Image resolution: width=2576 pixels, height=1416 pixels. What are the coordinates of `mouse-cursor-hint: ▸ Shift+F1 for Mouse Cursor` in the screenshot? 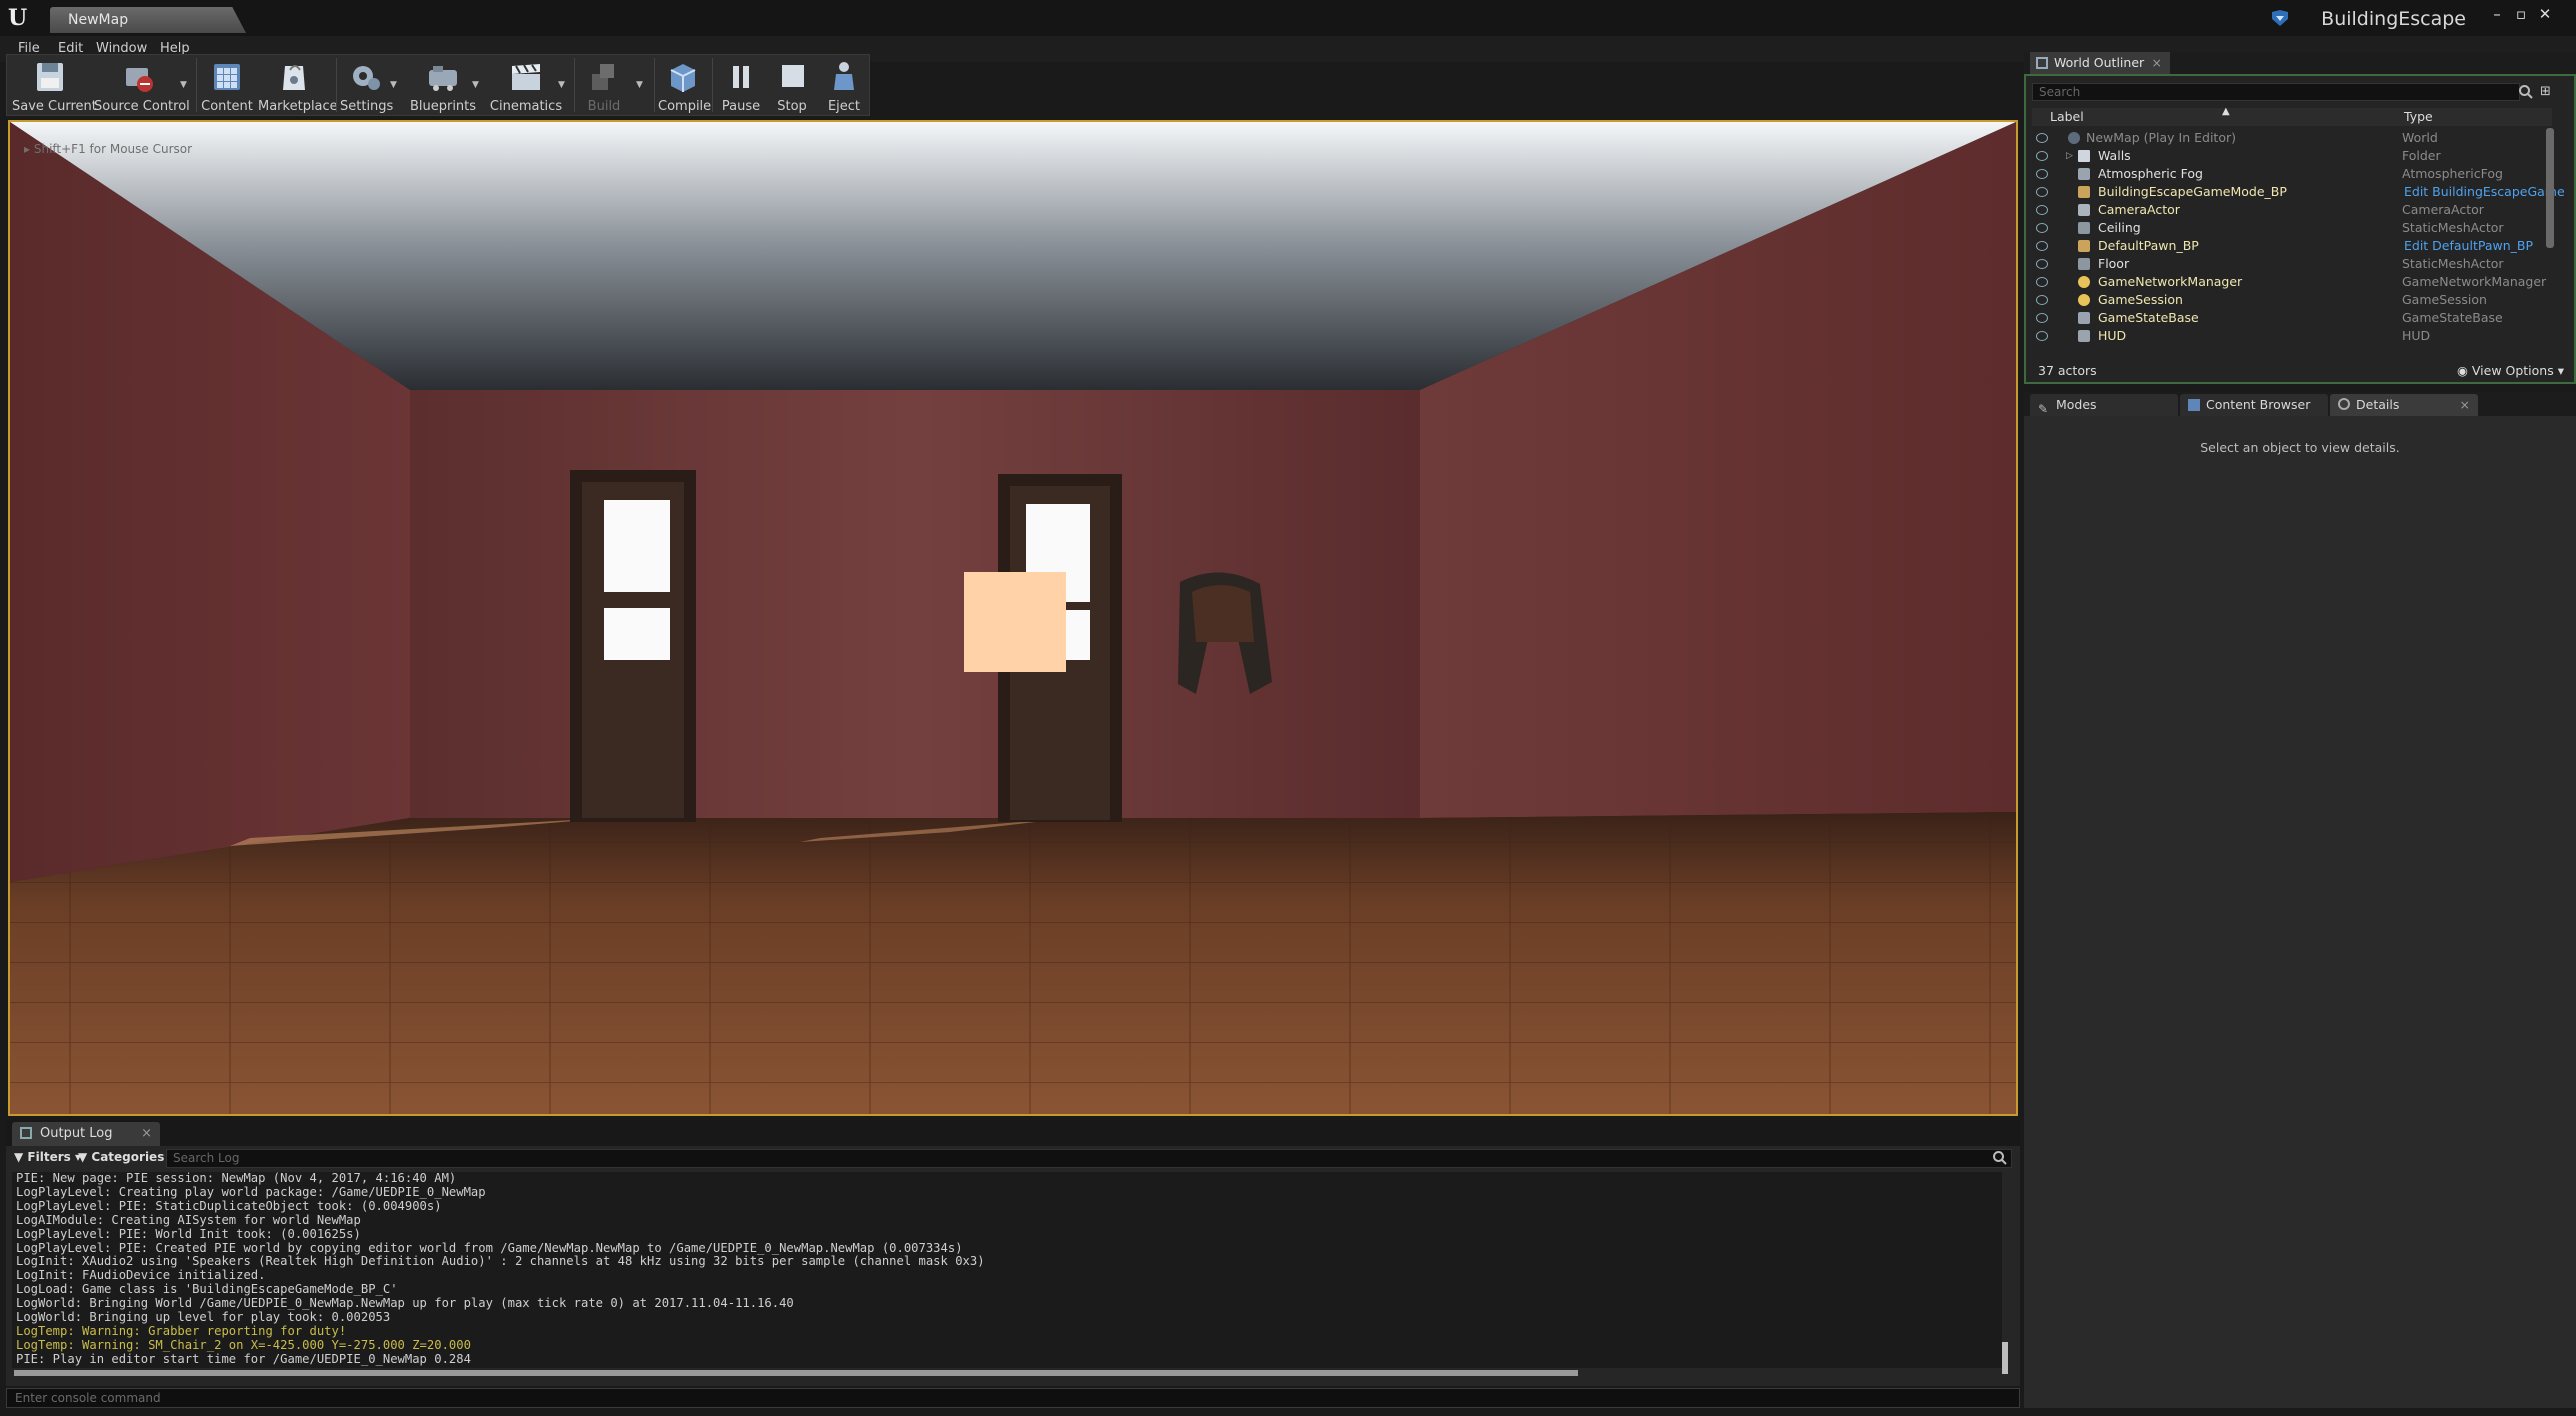 It's located at (108, 149).